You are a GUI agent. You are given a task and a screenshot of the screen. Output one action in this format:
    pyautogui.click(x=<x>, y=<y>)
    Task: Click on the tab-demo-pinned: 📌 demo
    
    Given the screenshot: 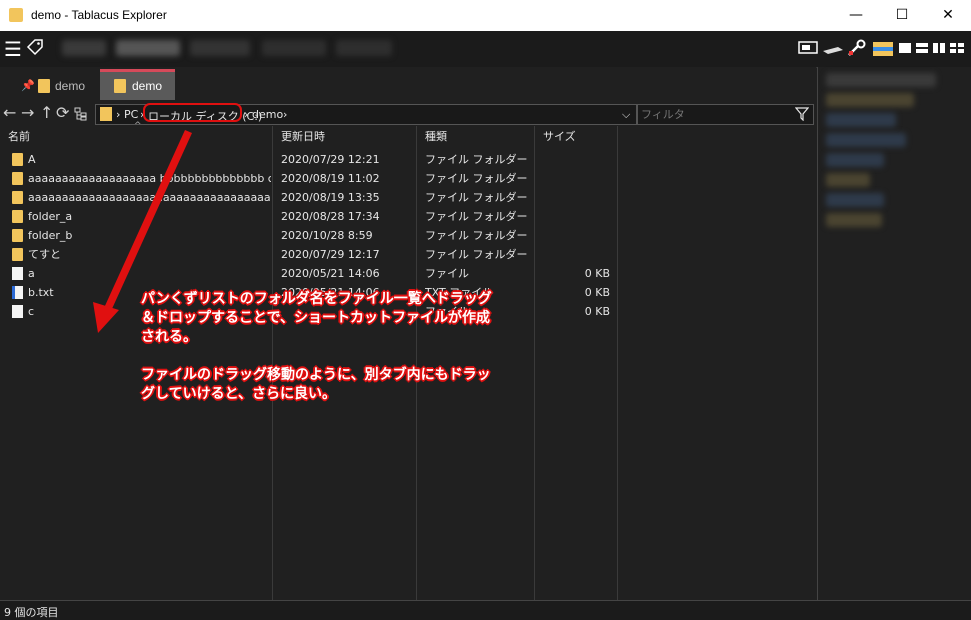 What is the action you would take?
    pyautogui.click(x=58, y=86)
    